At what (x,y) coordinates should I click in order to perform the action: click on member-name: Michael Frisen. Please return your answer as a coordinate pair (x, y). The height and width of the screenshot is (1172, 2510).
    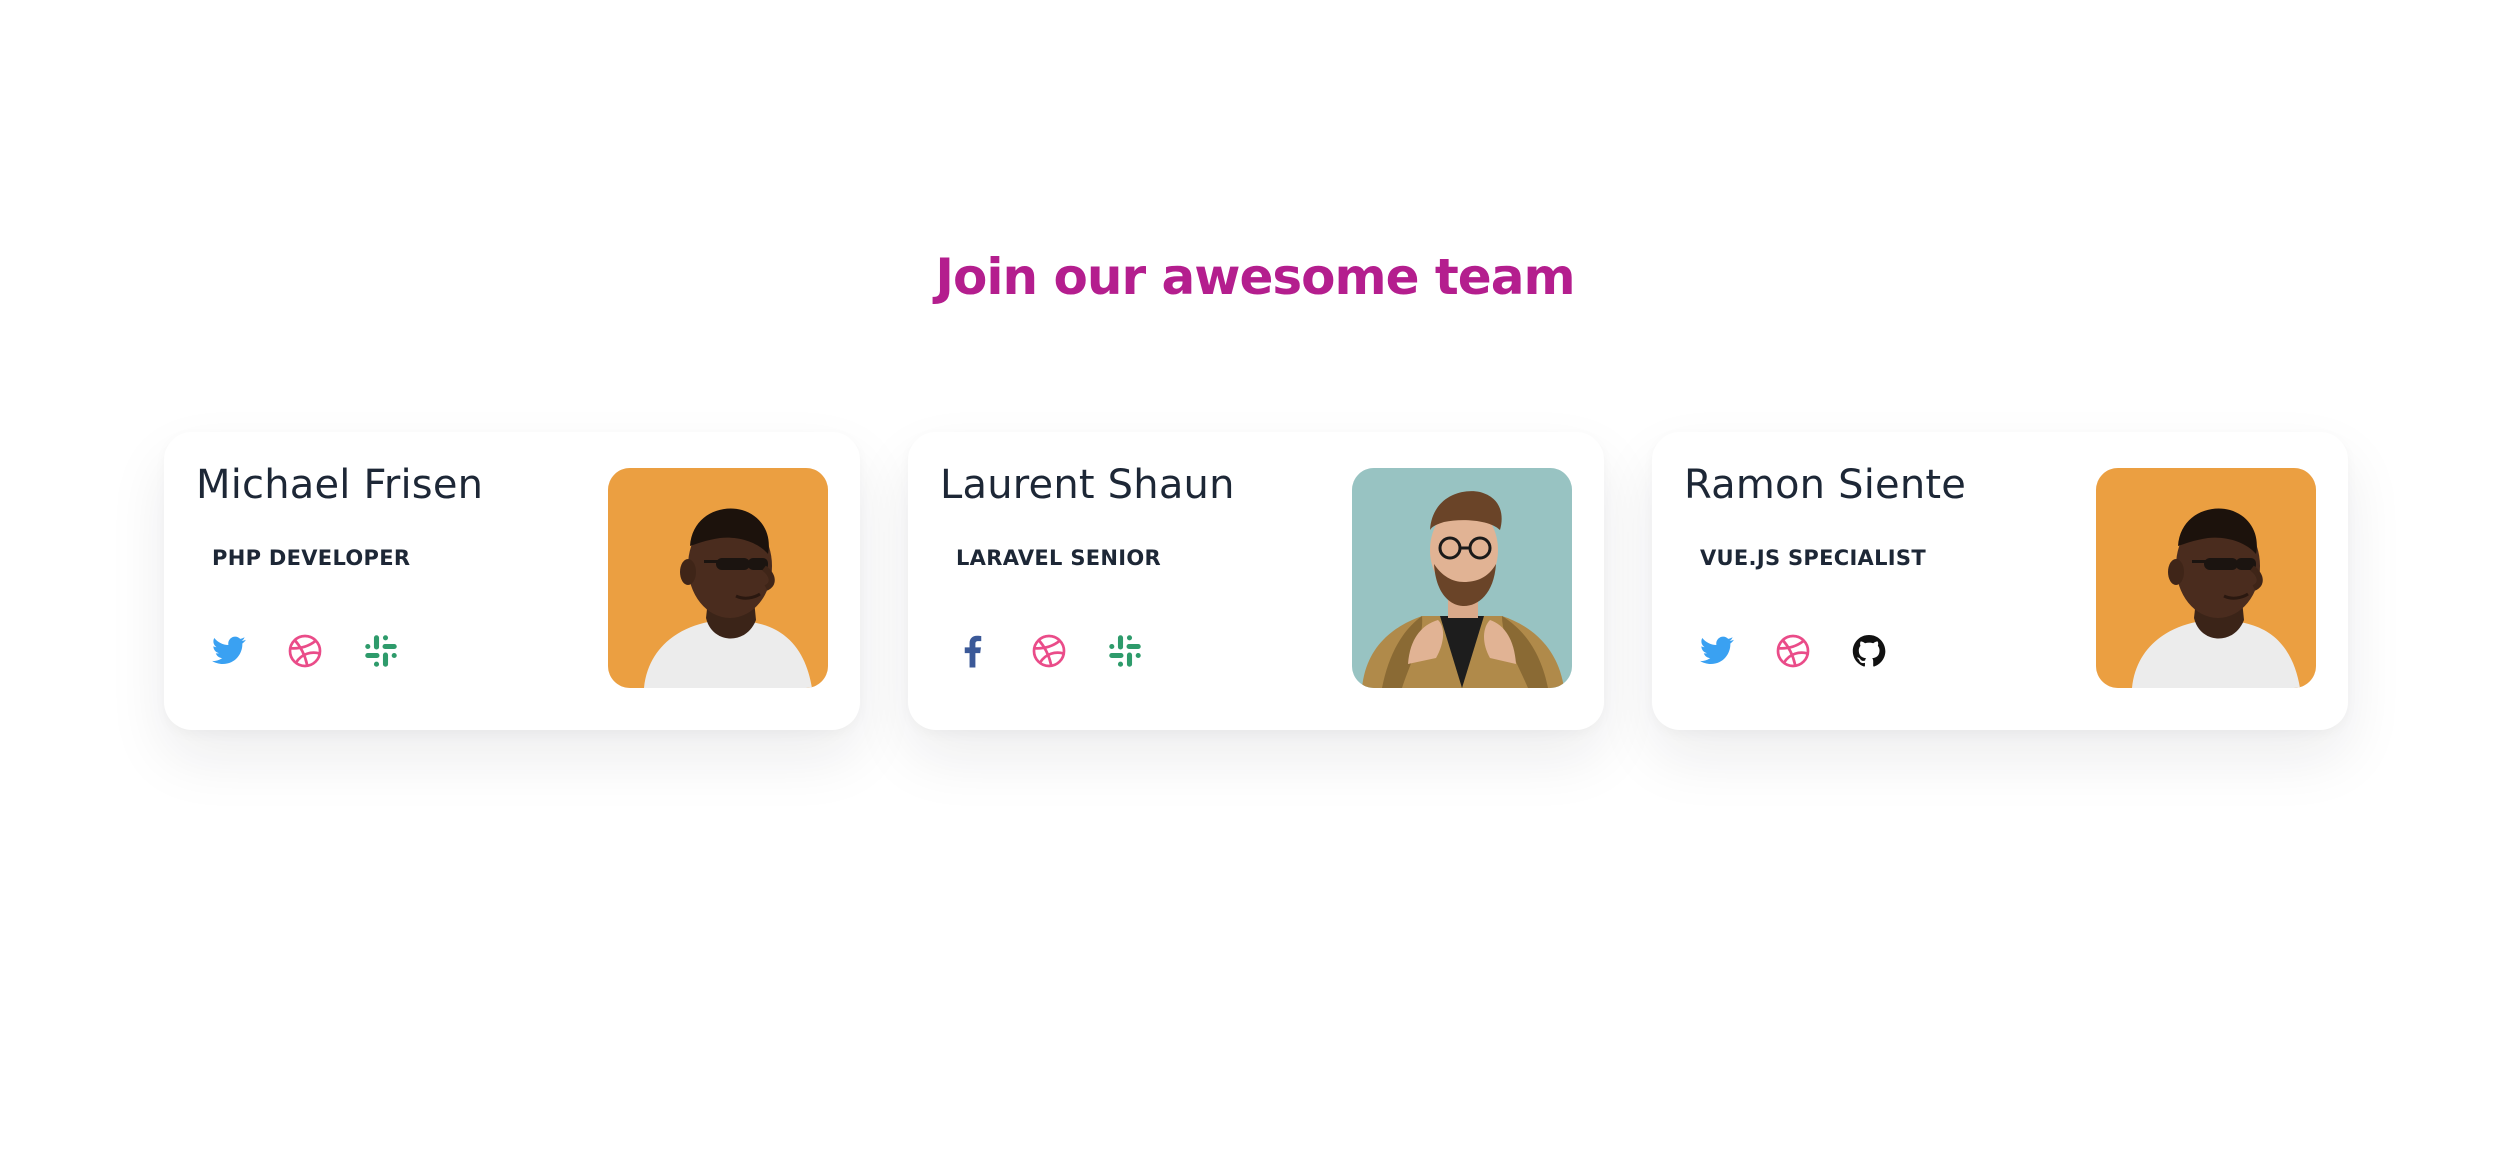
    Looking at the image, I should click on (340, 485).